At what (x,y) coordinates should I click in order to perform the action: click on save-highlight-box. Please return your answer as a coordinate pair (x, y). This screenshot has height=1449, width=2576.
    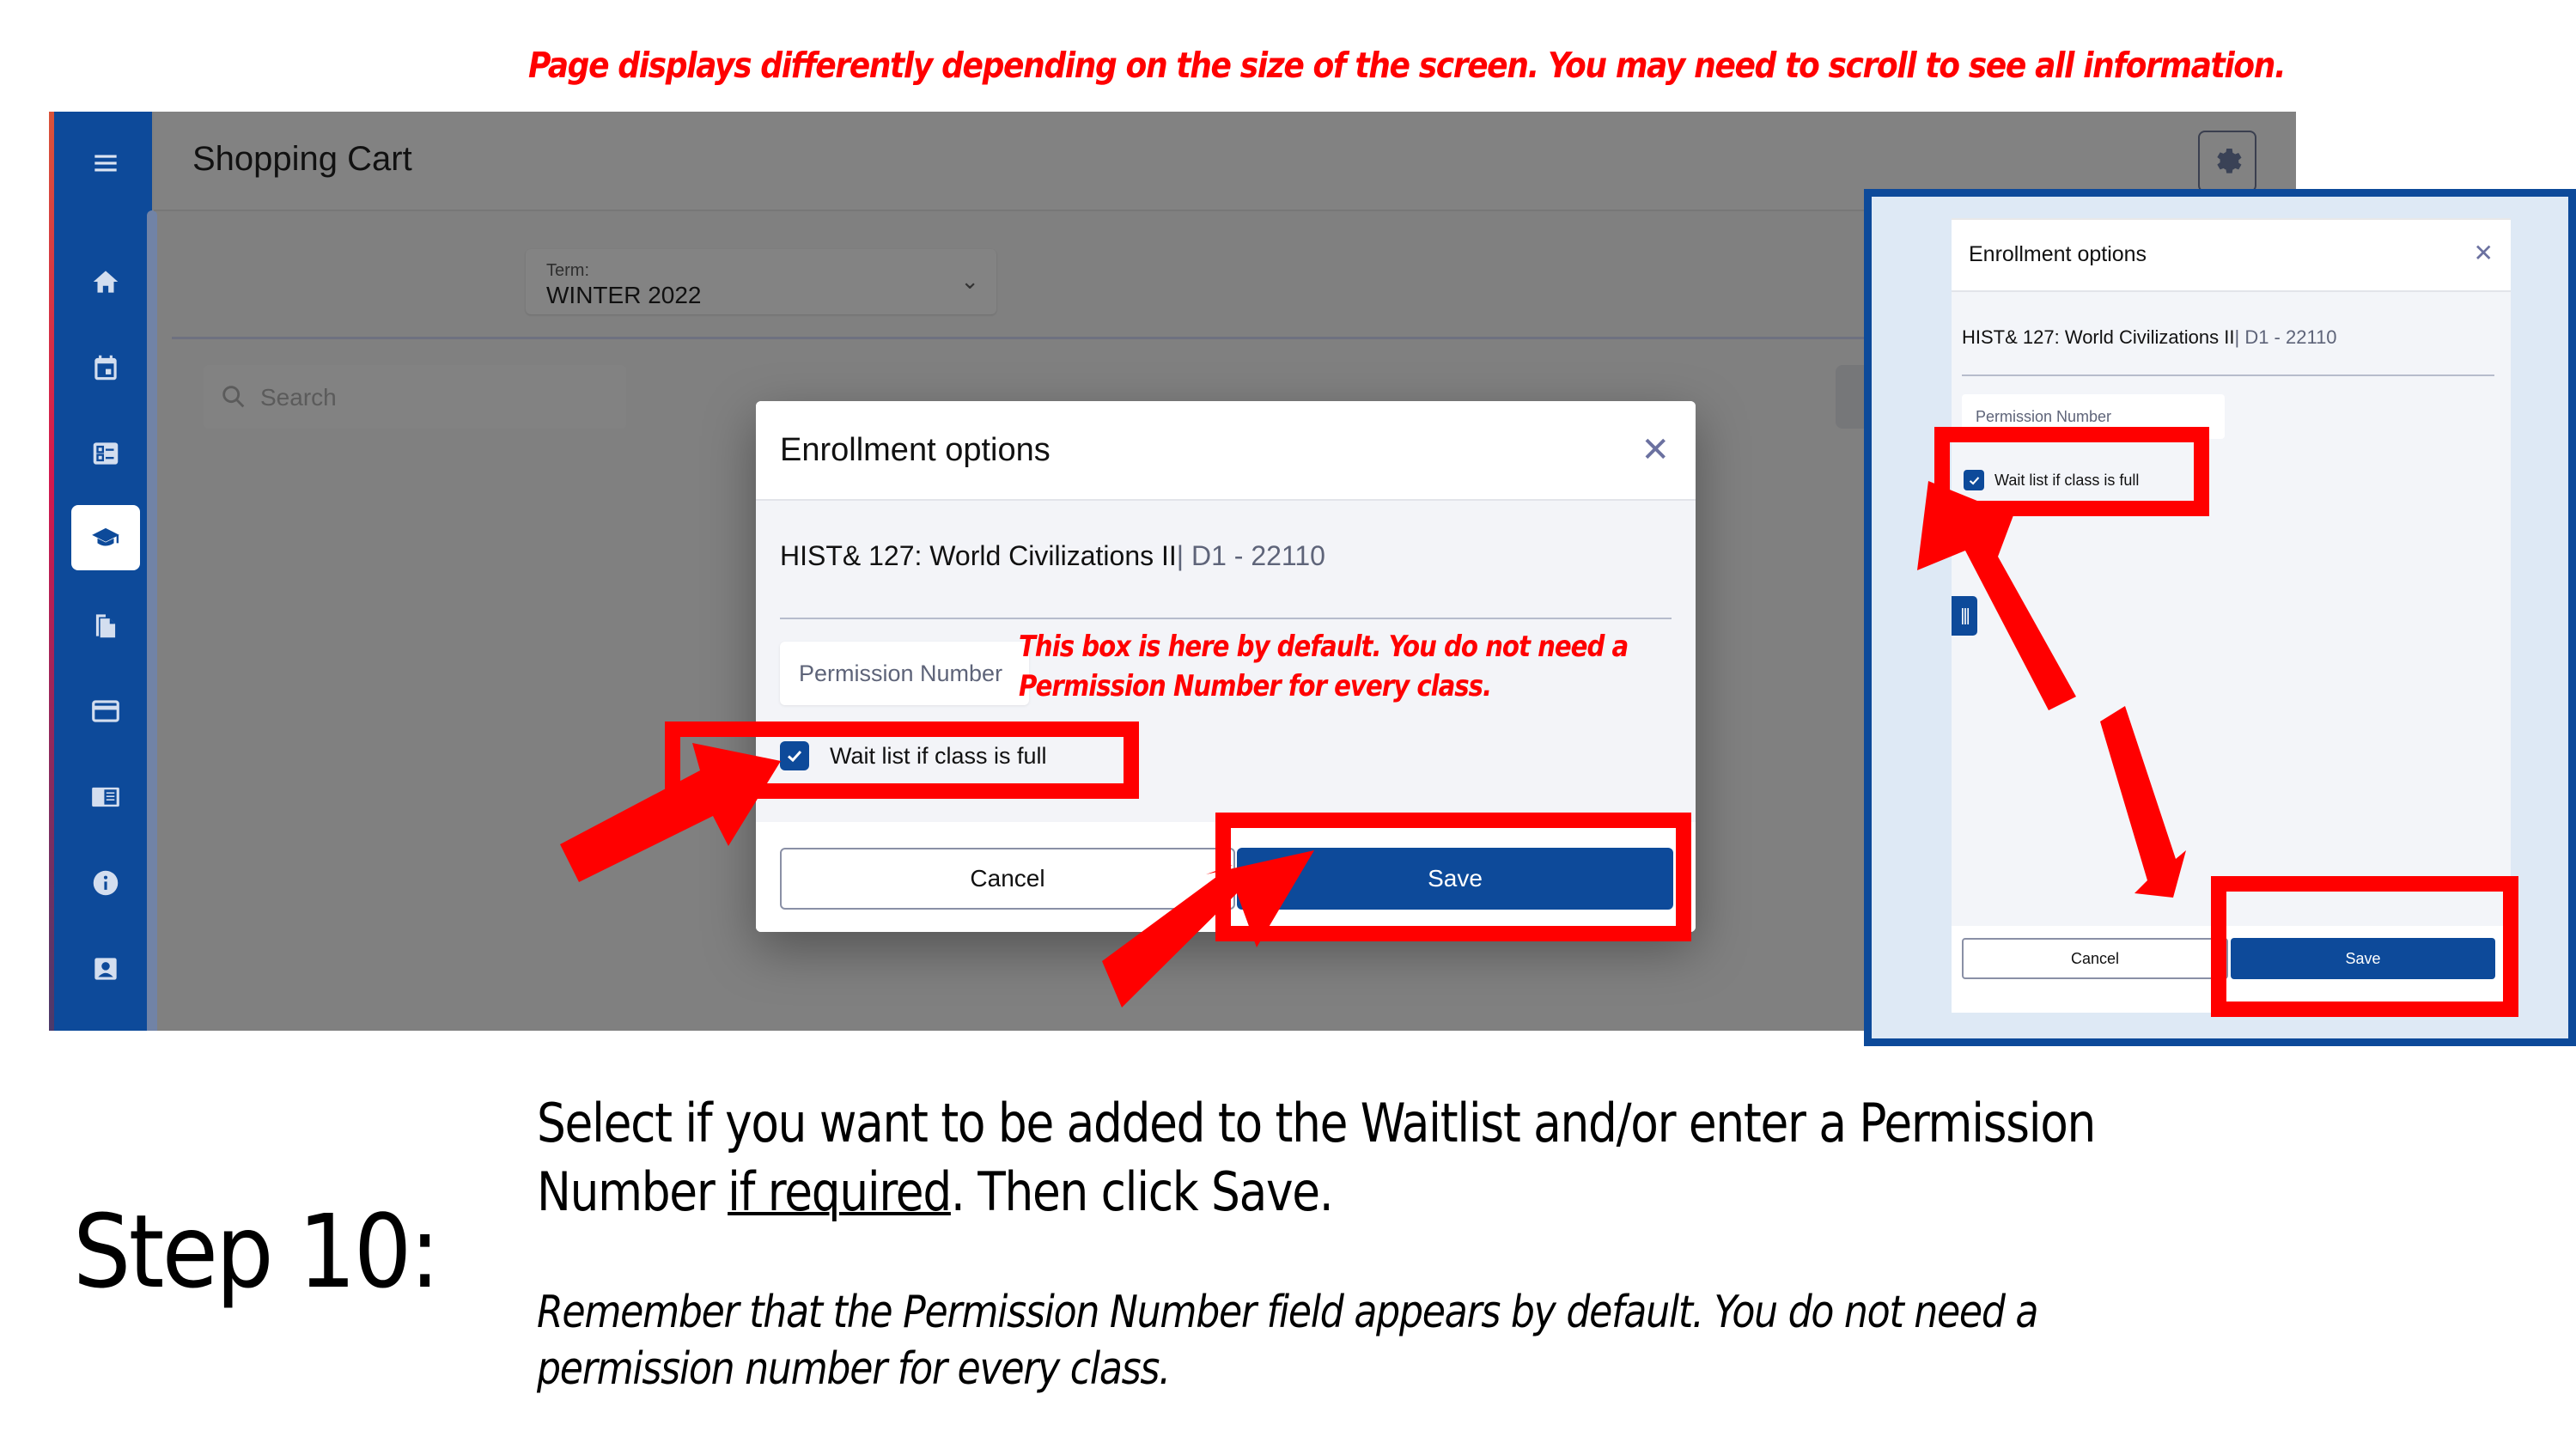
    Looking at the image, I should click on (1453, 877).